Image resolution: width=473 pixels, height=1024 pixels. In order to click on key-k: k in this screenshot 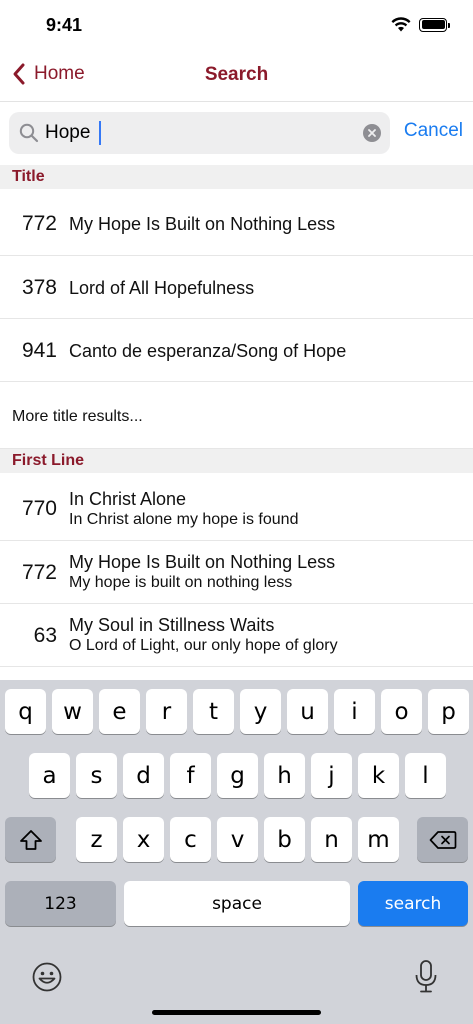, I will do `click(378, 775)`.